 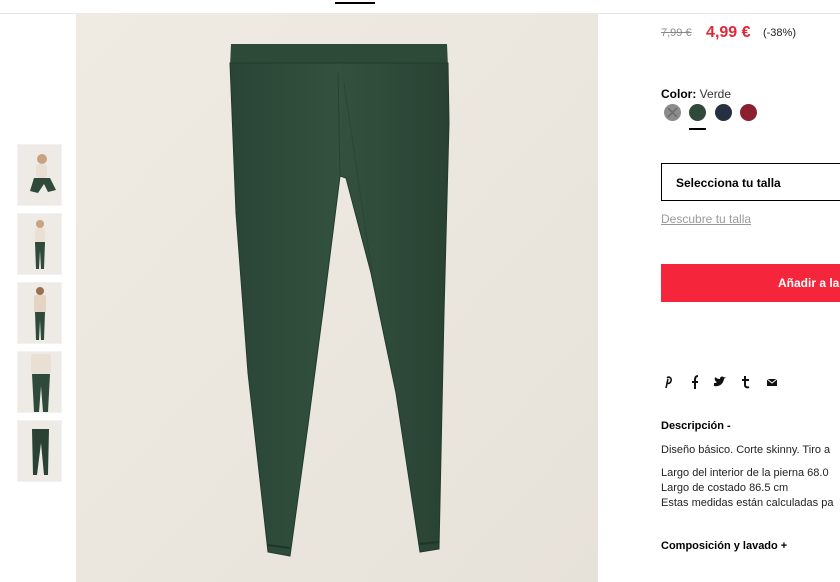 What do you see at coordinates (355, 3) in the screenshot?
I see `active-tab-indicator` at bounding box center [355, 3].